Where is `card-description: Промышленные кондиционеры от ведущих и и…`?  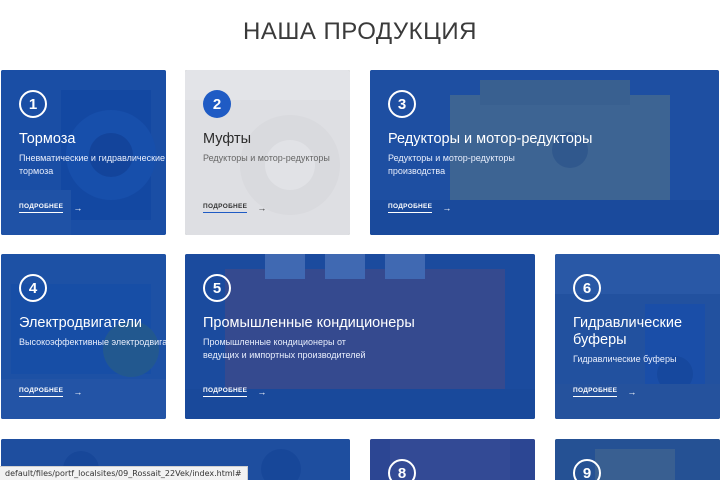 card-description: Промышленные кондиционеры от ведущих и и… is located at coordinates (284, 348).